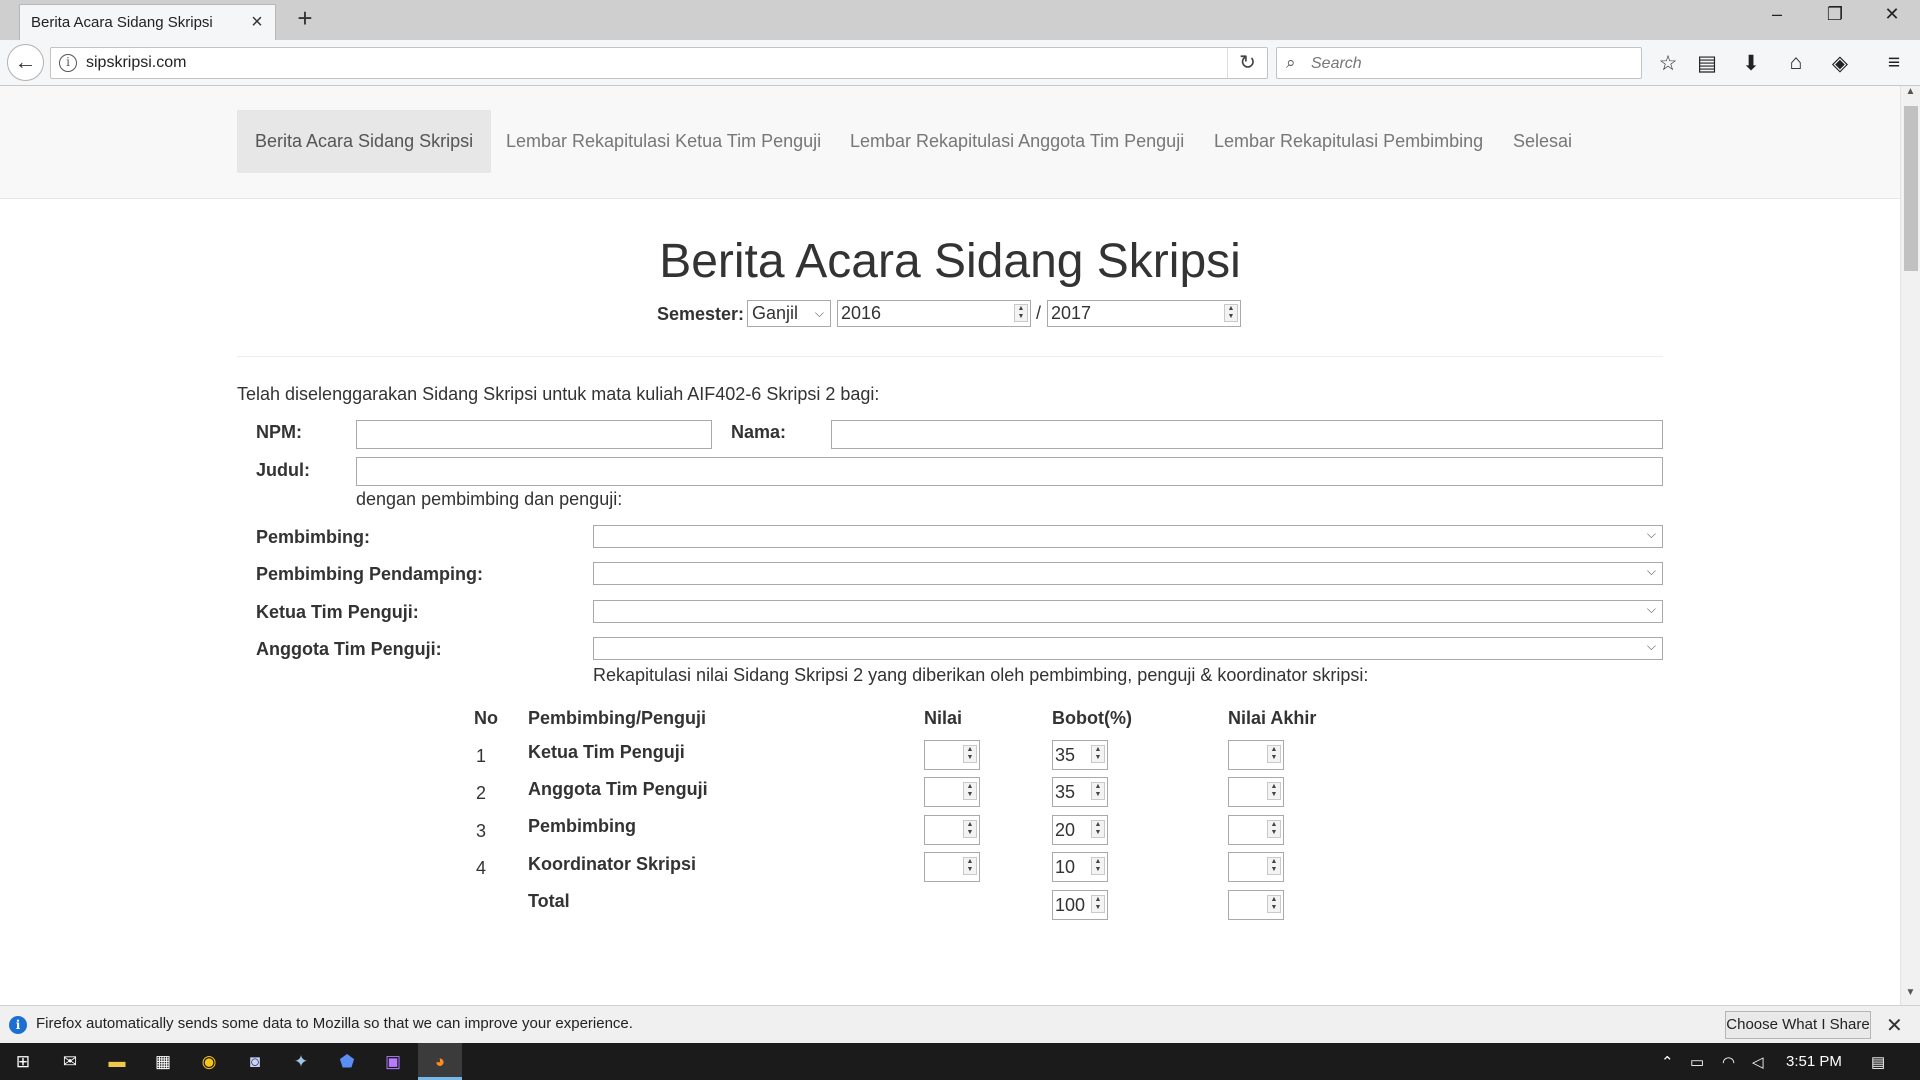  I want to click on year-end-input: 2017 ▲ ▼, so click(1144, 313).